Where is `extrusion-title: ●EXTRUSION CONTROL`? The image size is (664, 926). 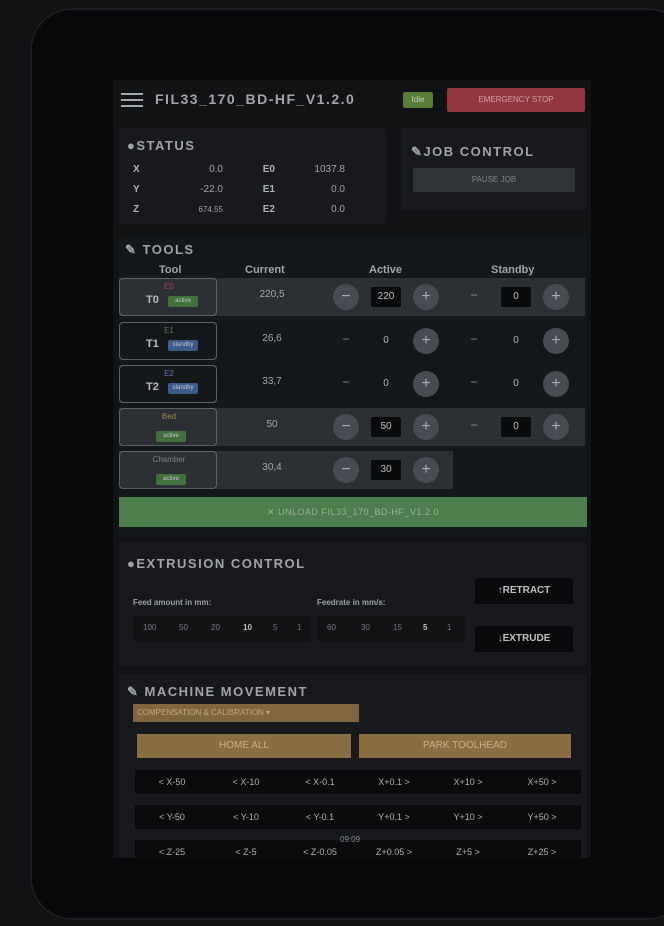
extrusion-title: ●EXTRUSION CONTROL is located at coordinates (216, 563).